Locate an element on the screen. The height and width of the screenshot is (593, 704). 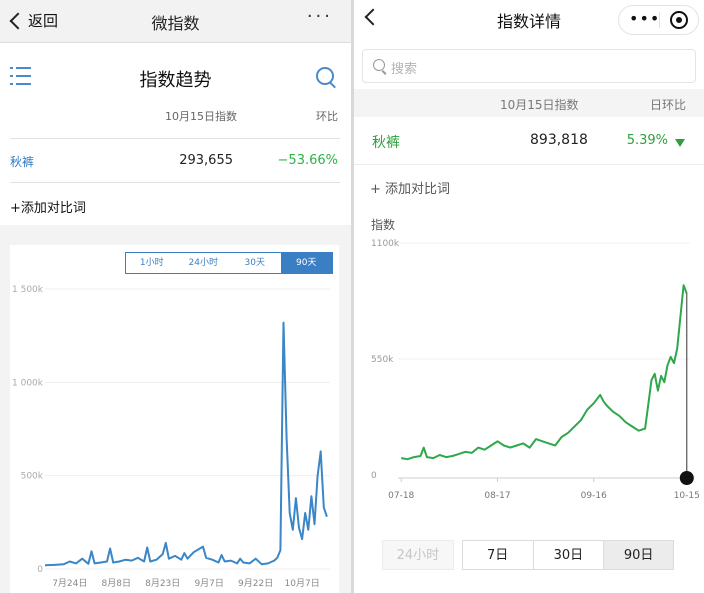
section-heading: 指数趋势 is located at coordinates (175, 80).